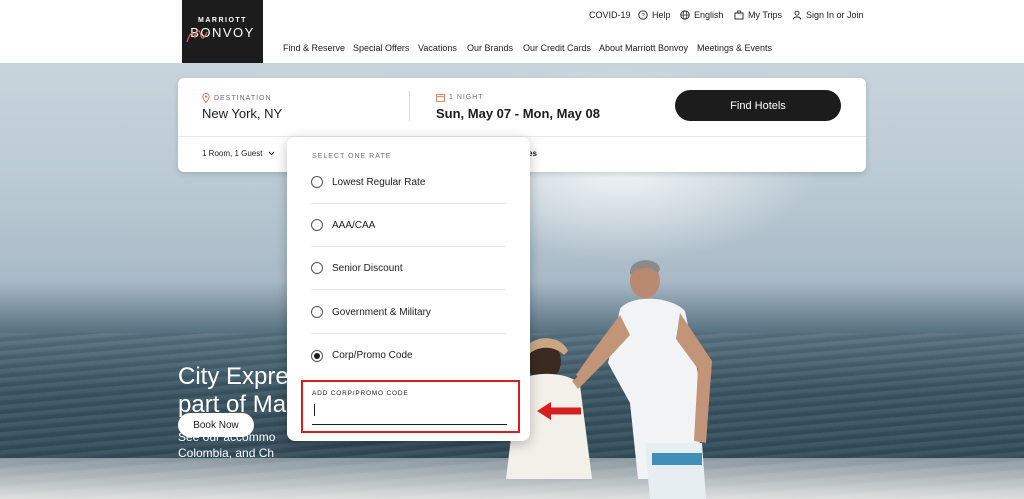  I want to click on rate-option-lowest-regular: Lowest Regular Rate, so click(408, 182).